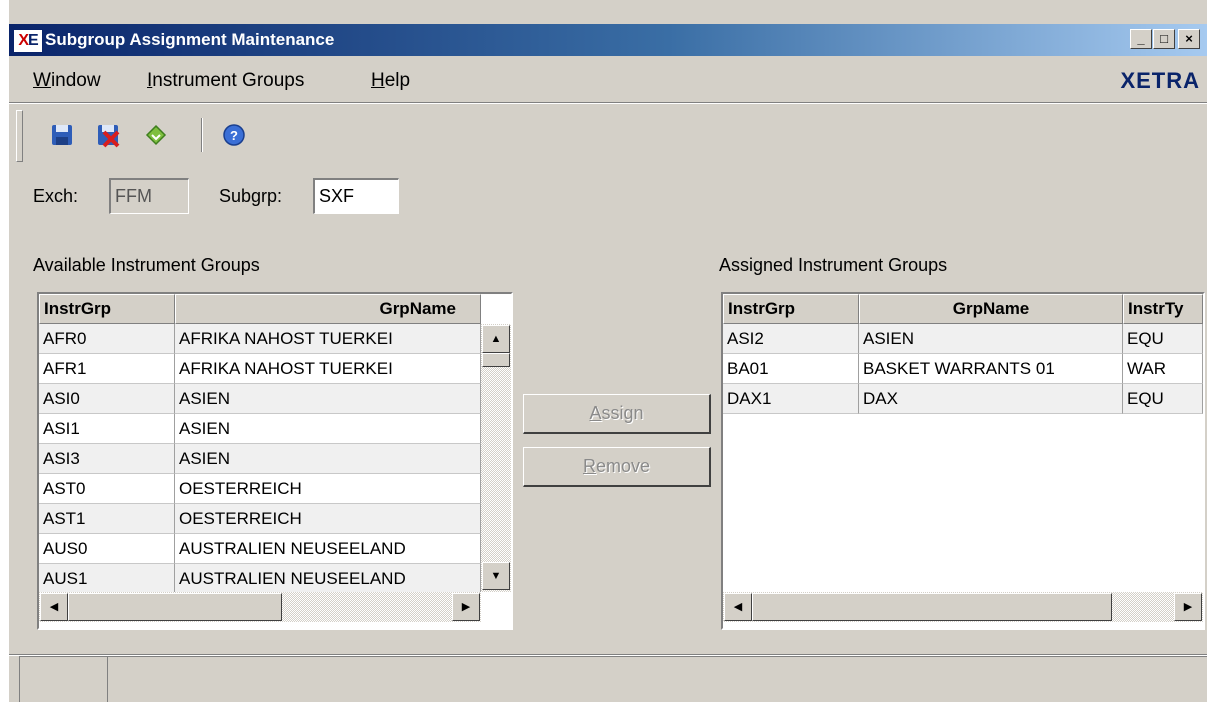 The image size is (1207, 702). What do you see at coordinates (608, 80) in the screenshot?
I see `menu-bar: Window Instrument Groups Help XETRA` at bounding box center [608, 80].